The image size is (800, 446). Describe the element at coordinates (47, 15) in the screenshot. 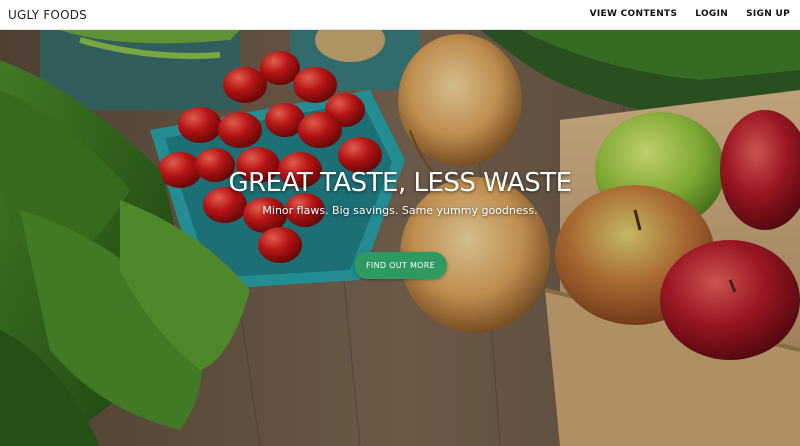

I see `brand-logo: UGLY FOODS` at that location.